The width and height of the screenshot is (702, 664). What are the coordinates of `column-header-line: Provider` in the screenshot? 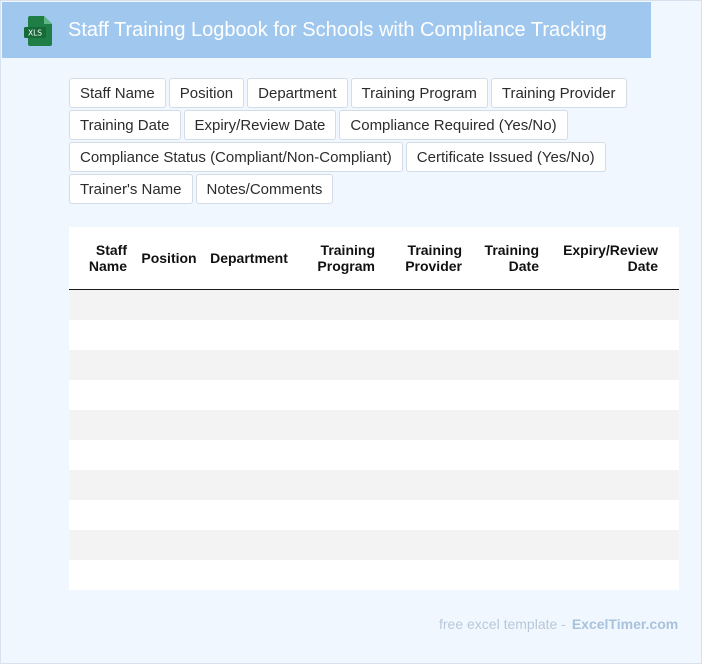 It's located at (433, 266).